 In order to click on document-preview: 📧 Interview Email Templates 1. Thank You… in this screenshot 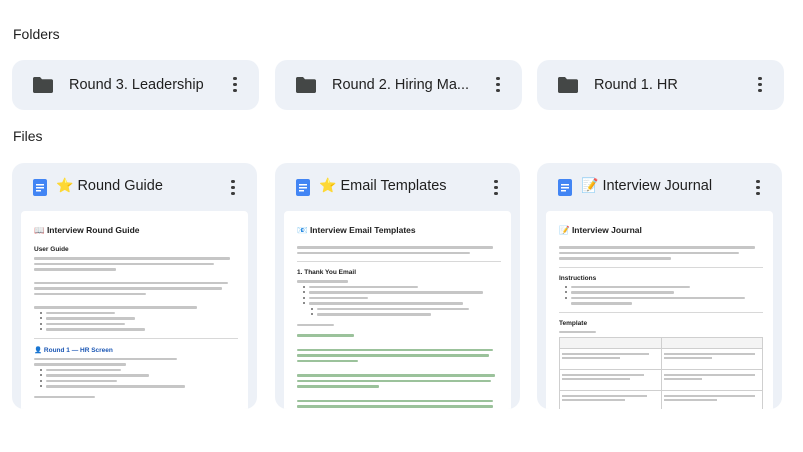, I will do `click(397, 310)`.